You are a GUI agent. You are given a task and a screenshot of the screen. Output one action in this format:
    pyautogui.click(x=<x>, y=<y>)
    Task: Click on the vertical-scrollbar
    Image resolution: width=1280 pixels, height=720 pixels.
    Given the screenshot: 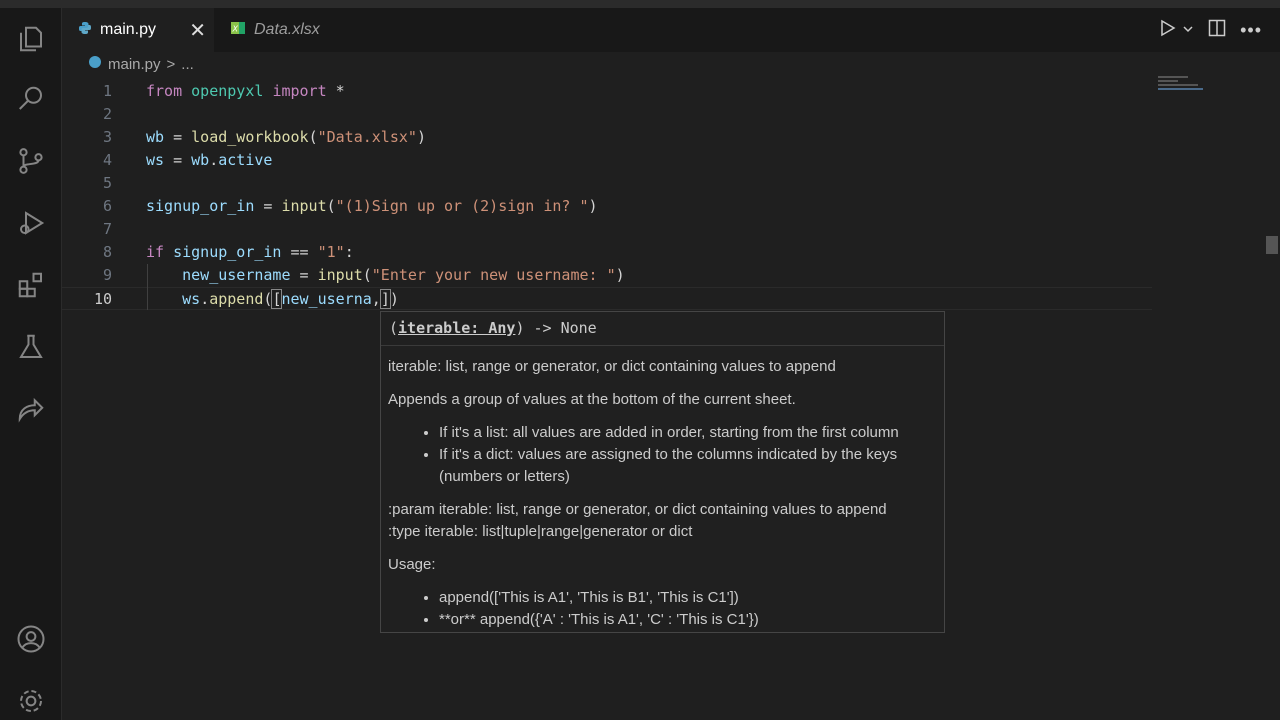 What is the action you would take?
    pyautogui.click(x=1272, y=245)
    